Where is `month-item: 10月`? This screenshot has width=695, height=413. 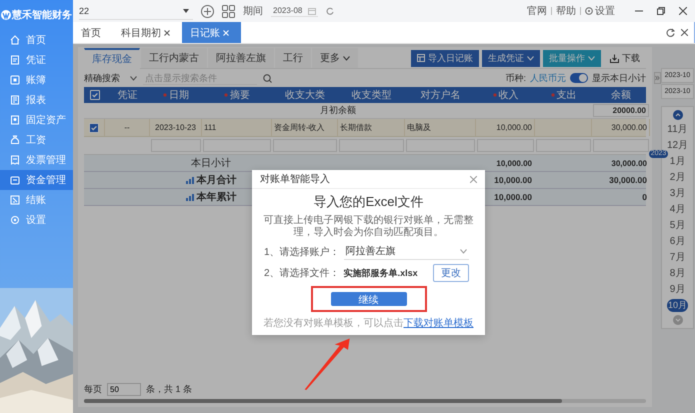 month-item: 10月 is located at coordinates (677, 305).